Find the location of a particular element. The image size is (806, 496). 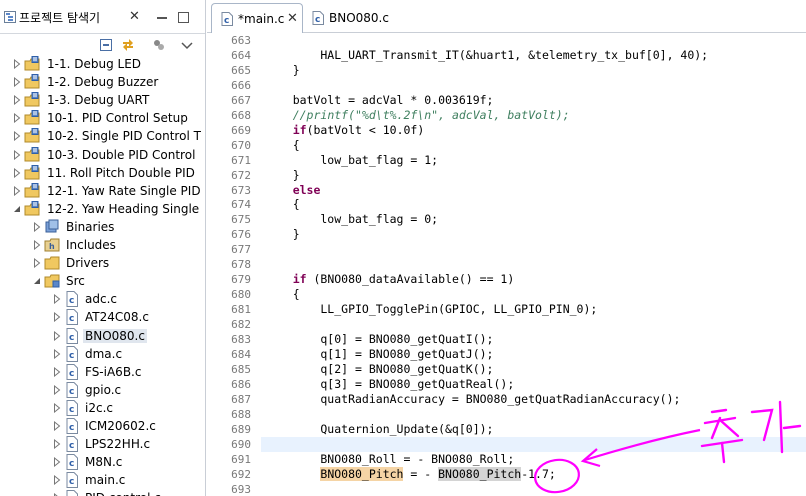

tree-item-label: FS-iA6B.c is located at coordinates (113, 371).